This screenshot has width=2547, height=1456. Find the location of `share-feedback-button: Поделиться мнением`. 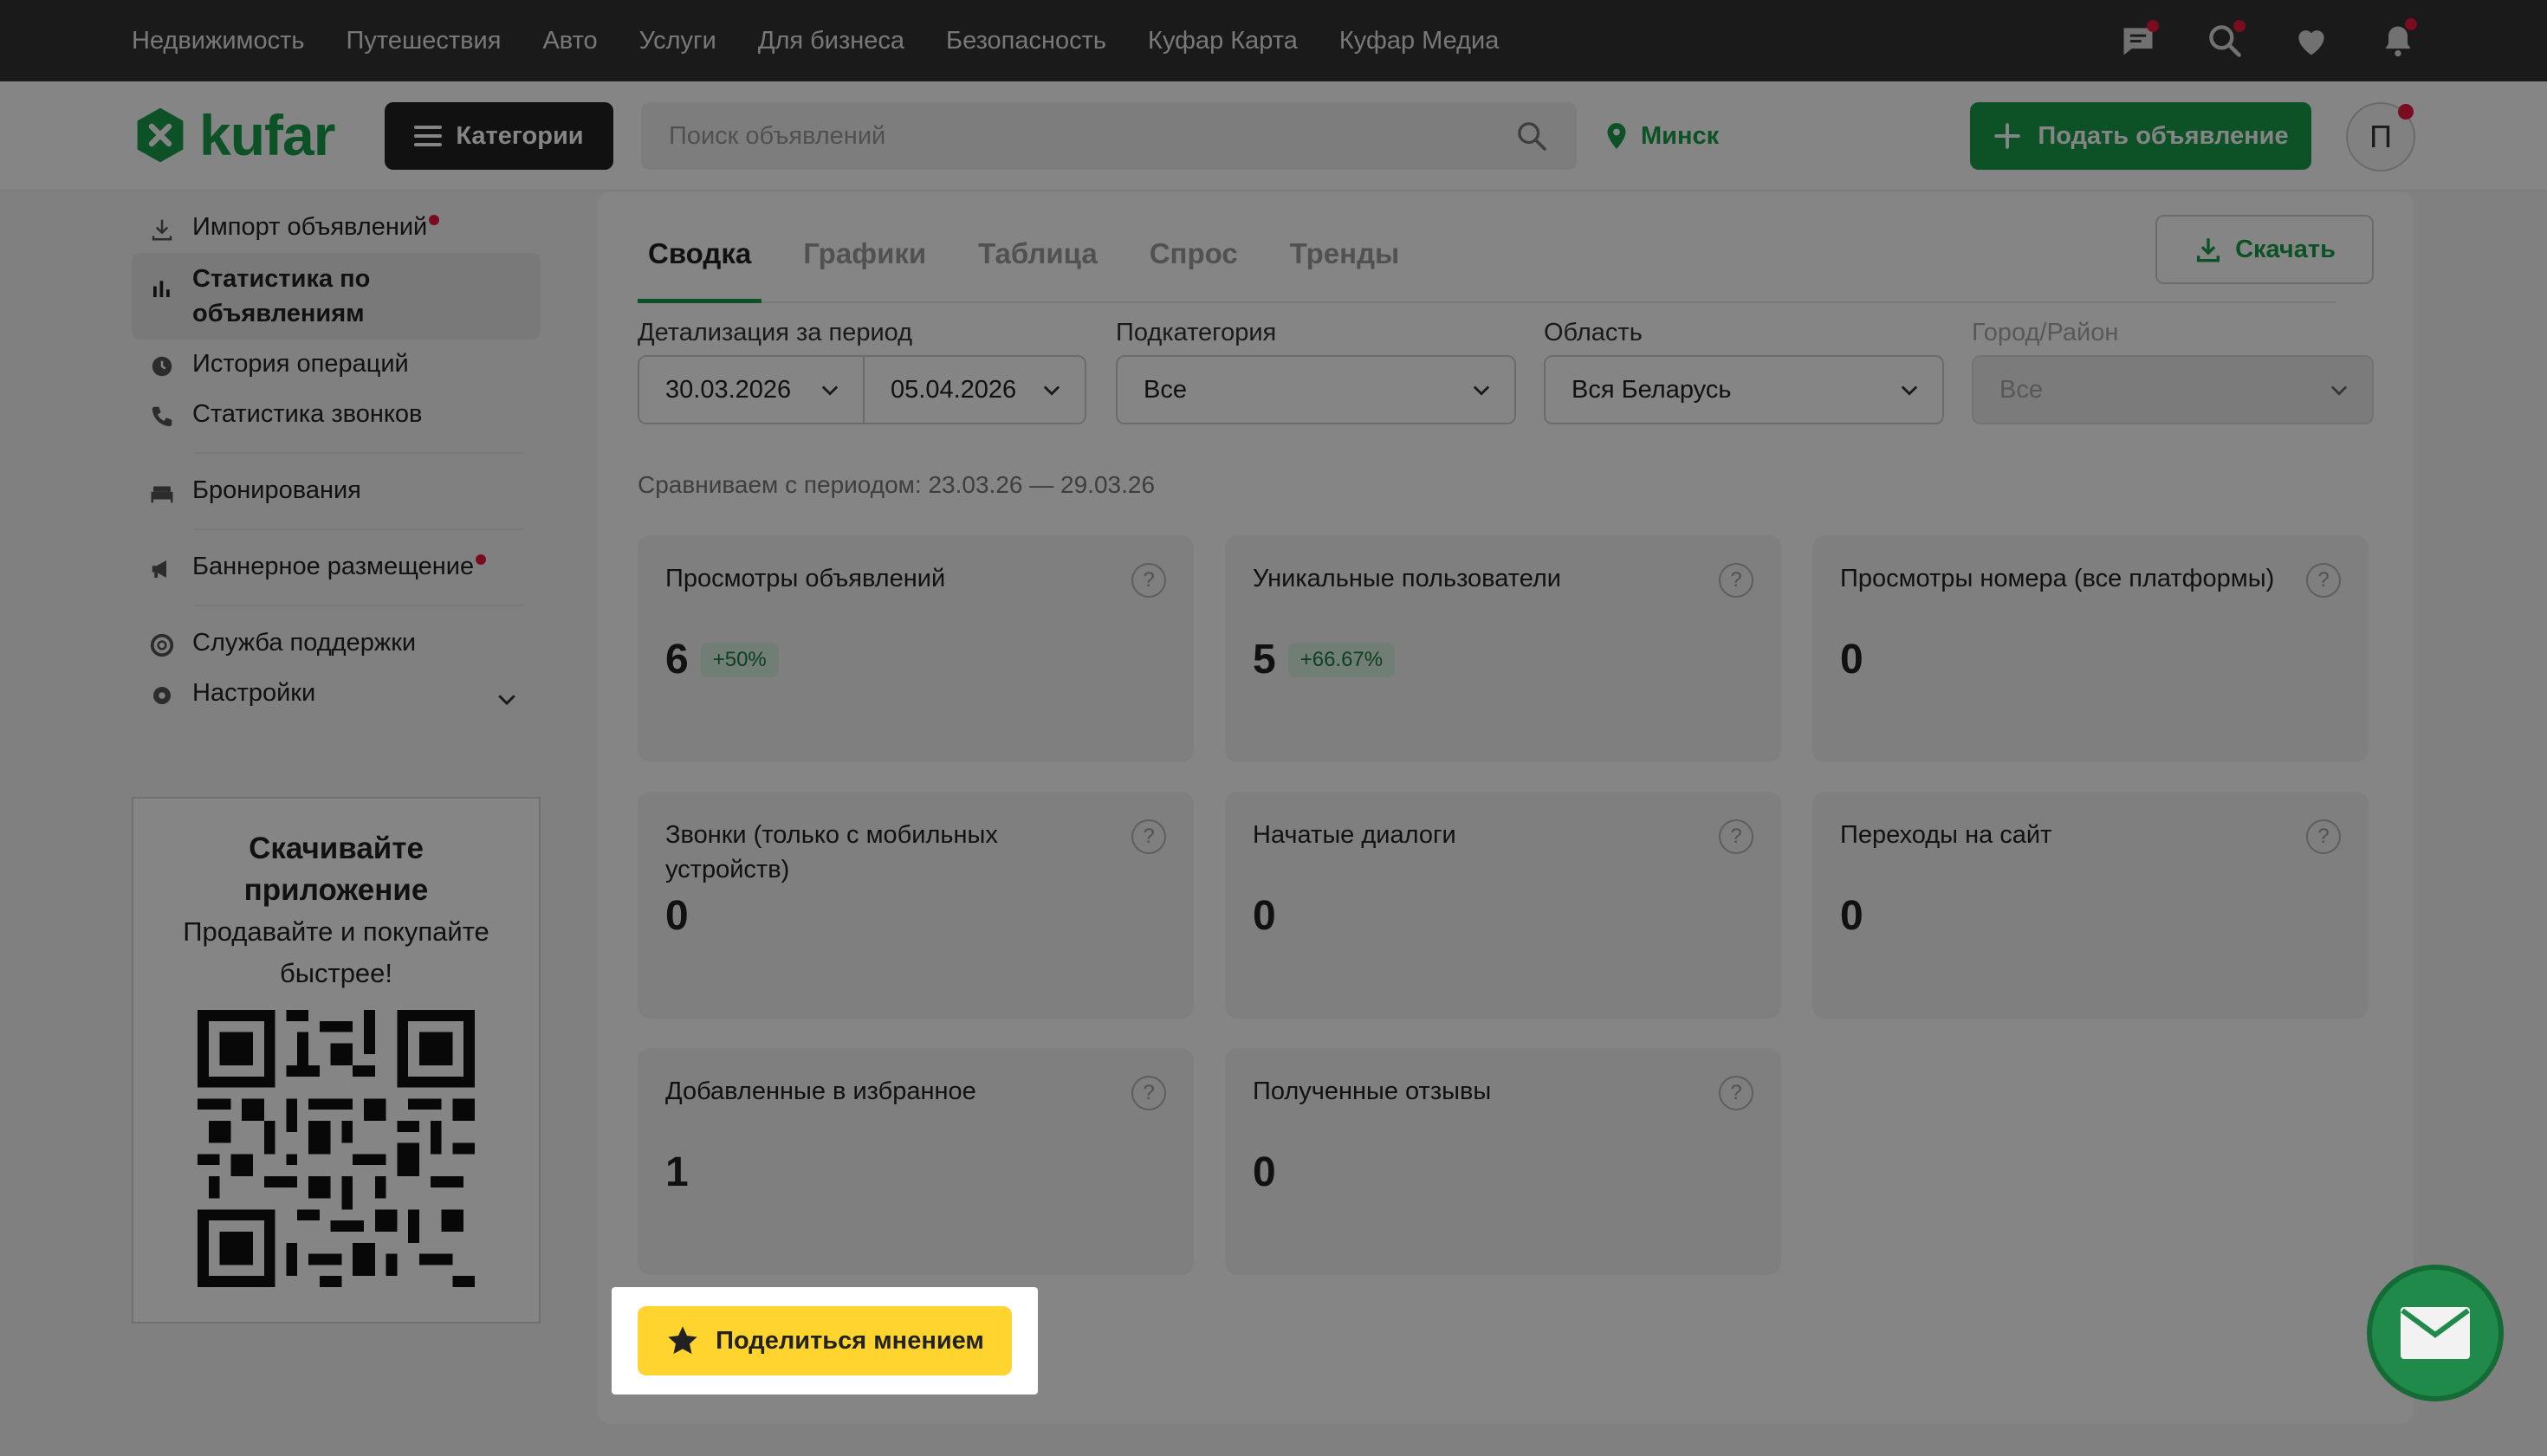

share-feedback-button: Поделиться мнением is located at coordinates (825, 1340).